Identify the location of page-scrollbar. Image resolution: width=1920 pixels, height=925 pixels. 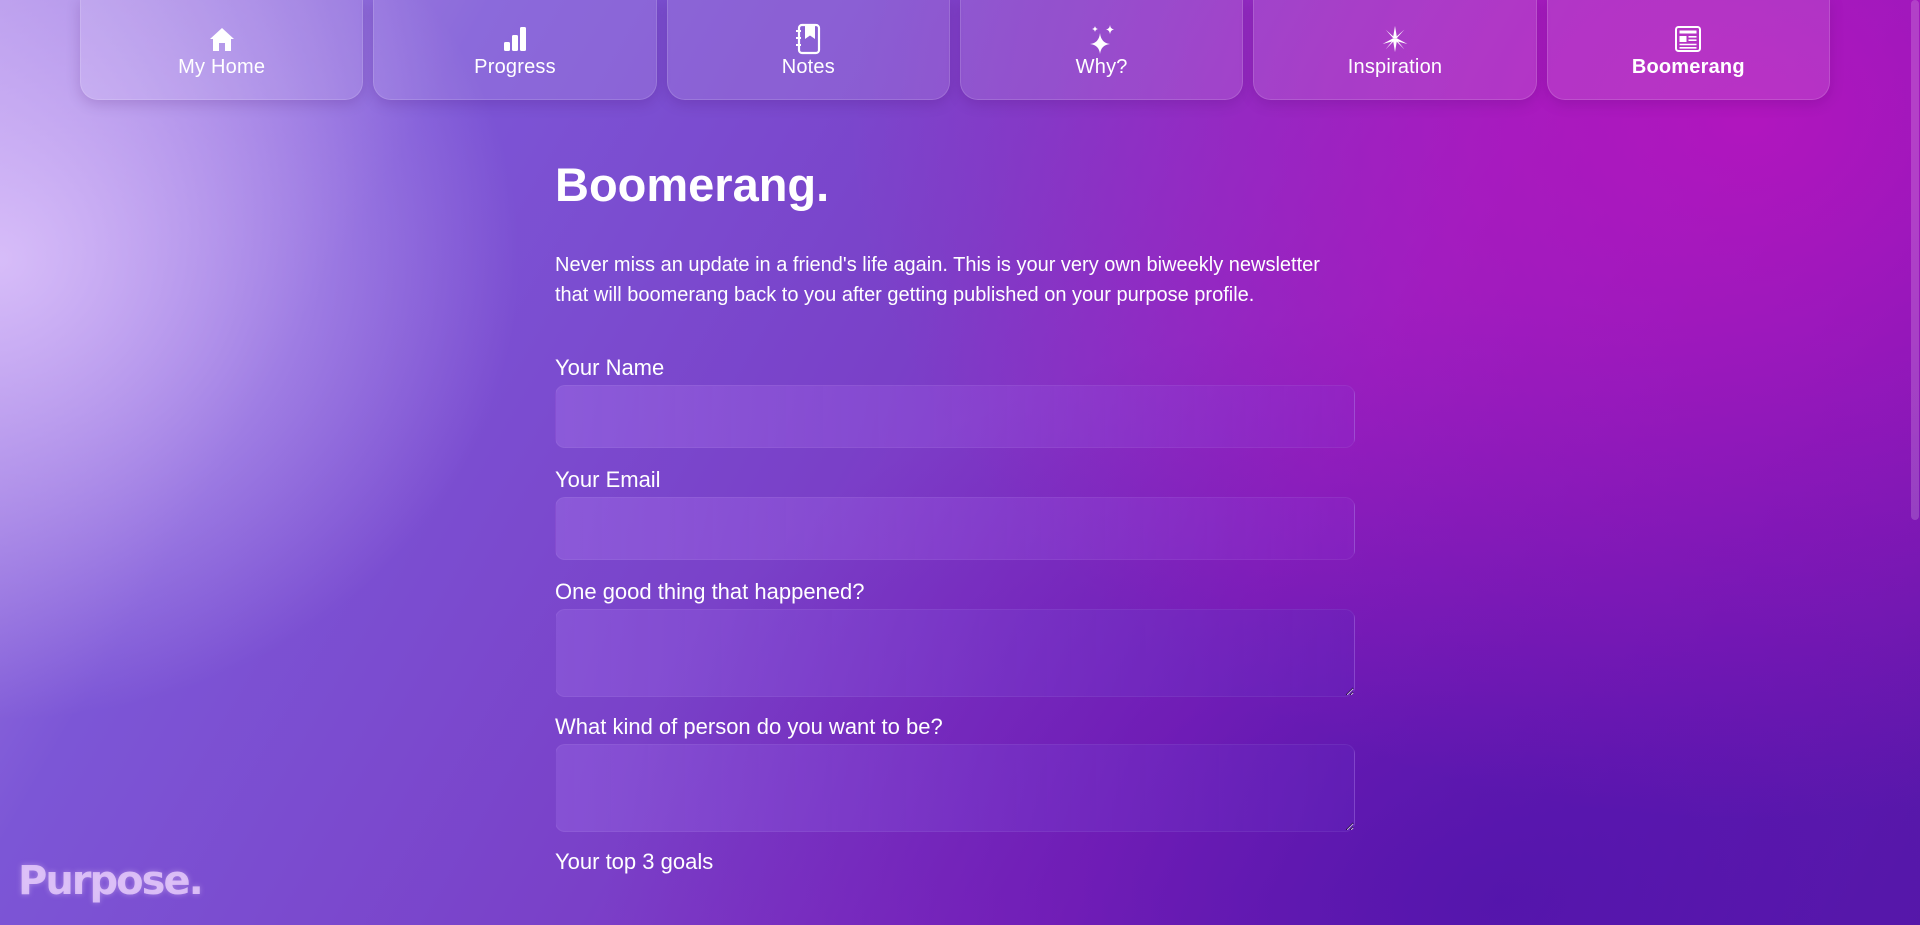
(1915, 462).